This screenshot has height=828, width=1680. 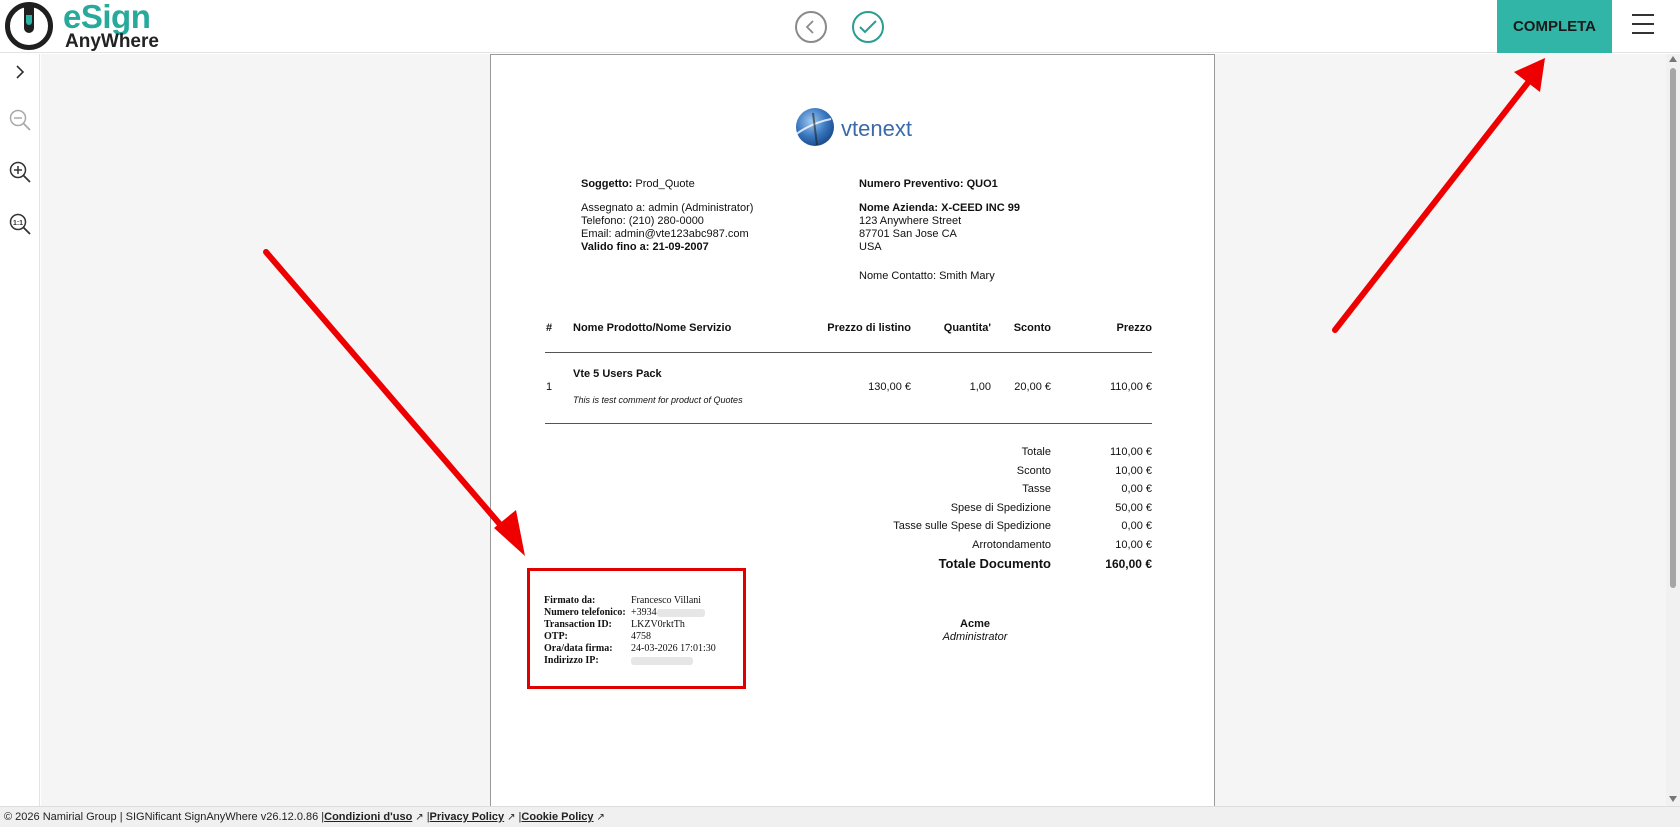 I want to click on vtenext-logo: vtenext, so click(x=856, y=128).